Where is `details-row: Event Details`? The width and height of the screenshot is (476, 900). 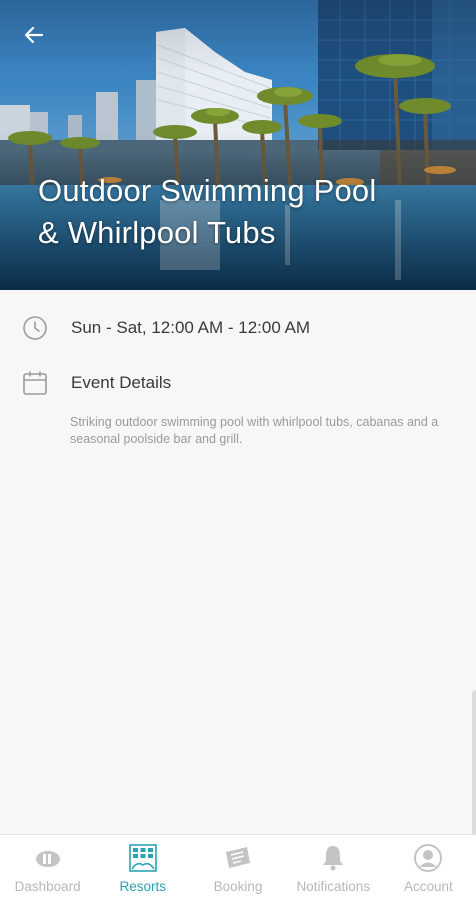
details-row: Event Details is located at coordinates (238, 383).